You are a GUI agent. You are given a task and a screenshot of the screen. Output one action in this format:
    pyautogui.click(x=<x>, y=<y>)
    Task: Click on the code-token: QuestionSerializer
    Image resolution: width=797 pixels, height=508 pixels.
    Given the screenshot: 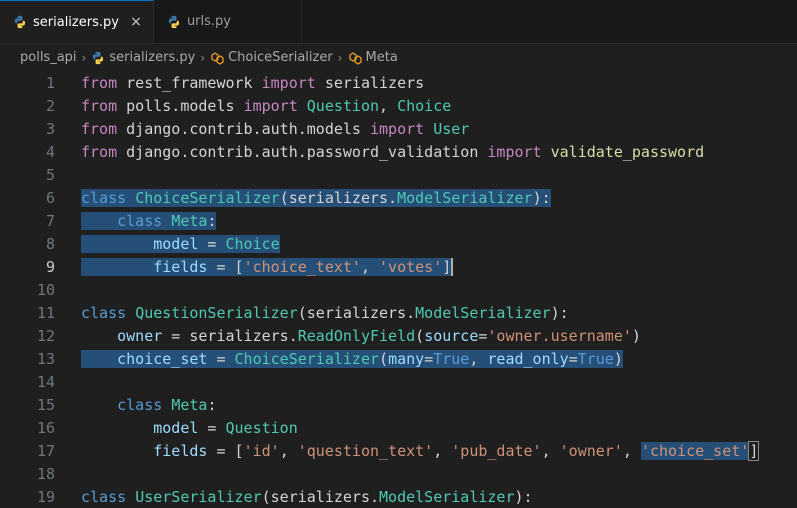 What is the action you would take?
    pyautogui.click(x=216, y=312)
    